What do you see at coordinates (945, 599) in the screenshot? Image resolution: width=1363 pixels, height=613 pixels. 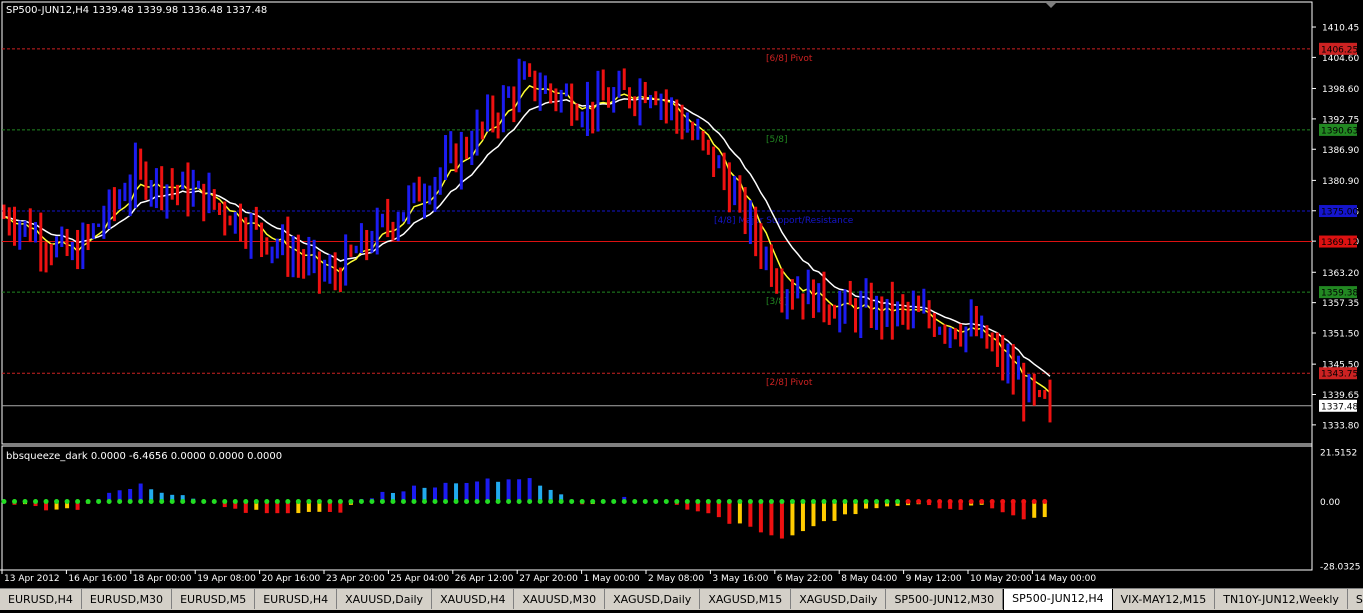 I see `chart-tab: SP500-JUN12,M30` at bounding box center [945, 599].